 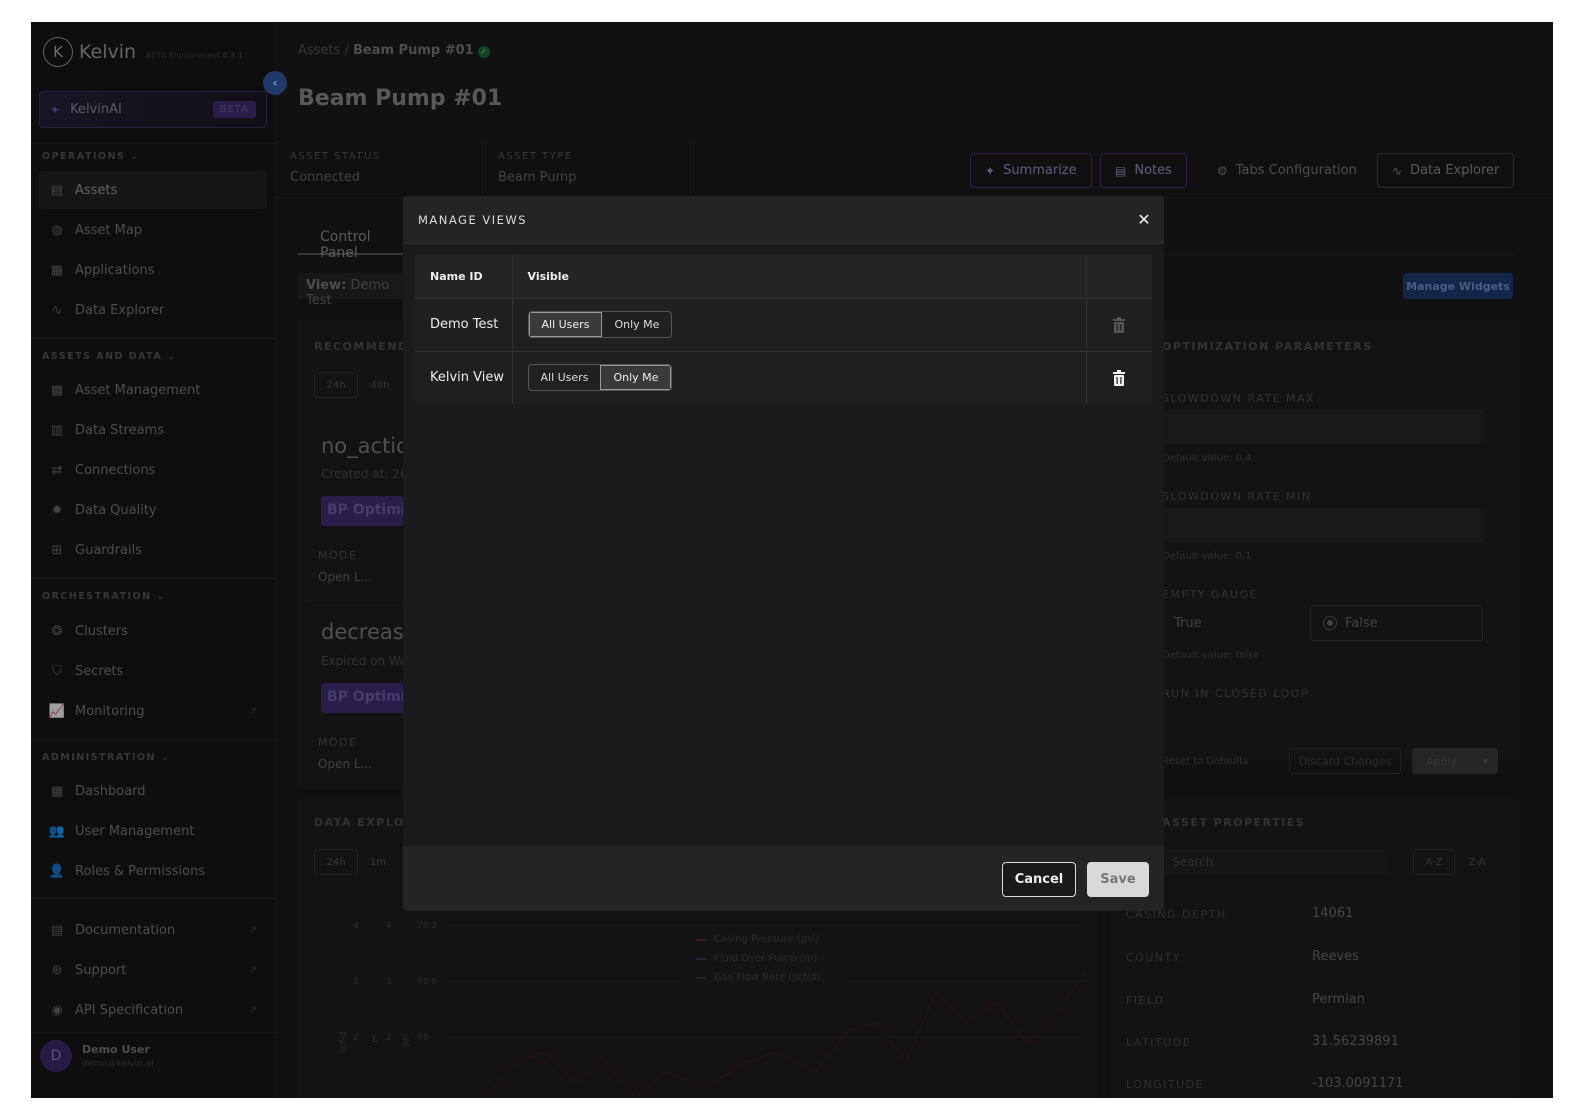 What do you see at coordinates (783, 220) in the screenshot?
I see `modal-header: MANAGE VIEWS ✕` at bounding box center [783, 220].